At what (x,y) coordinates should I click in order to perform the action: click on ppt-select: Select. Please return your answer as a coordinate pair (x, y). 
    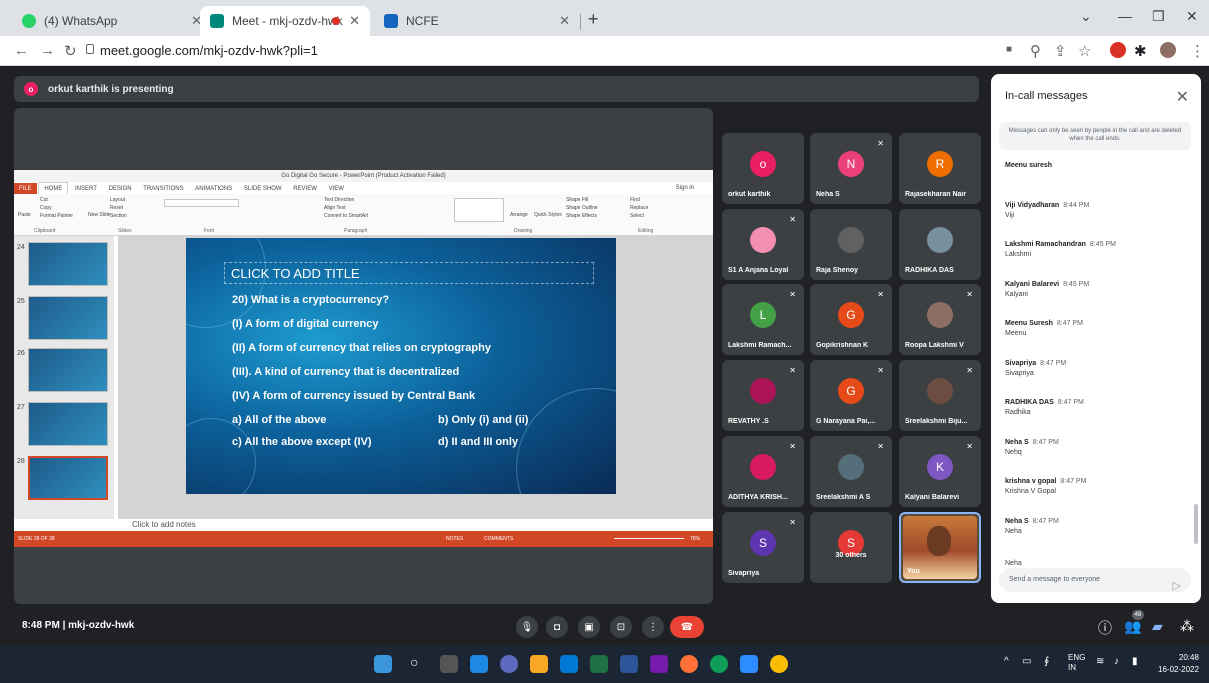
    Looking at the image, I should click on (637, 216).